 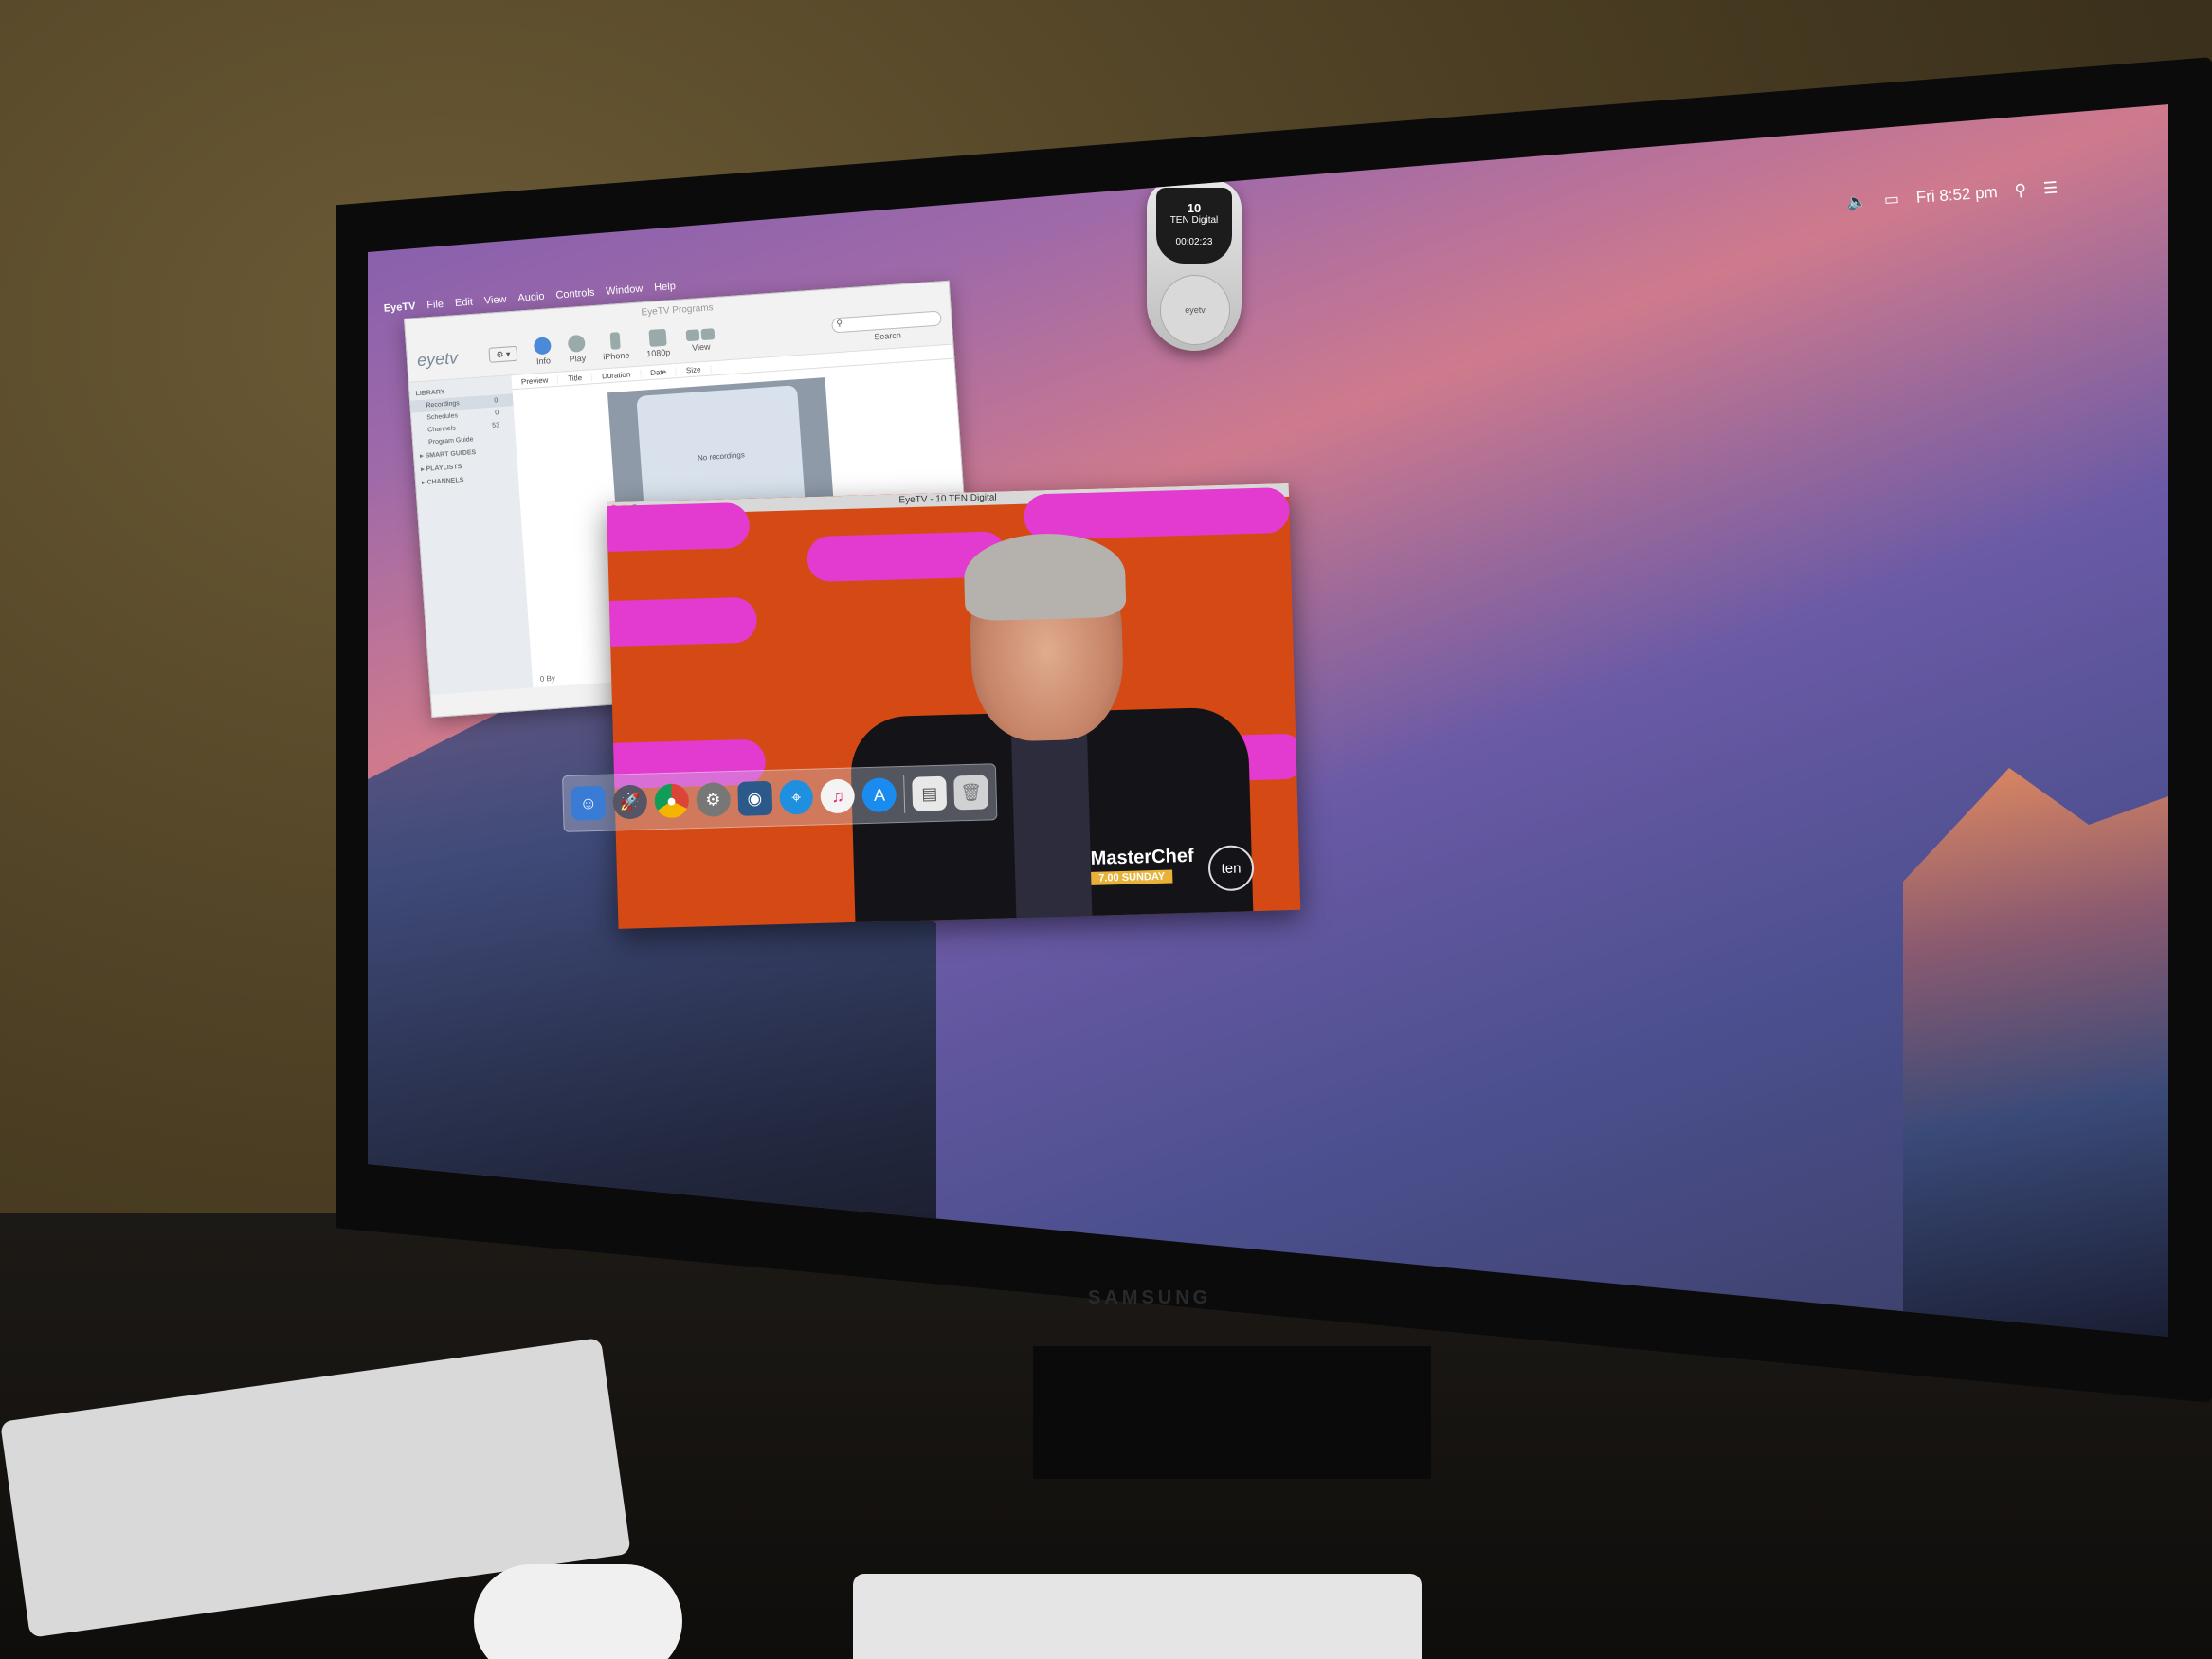 I want to click on section-label: SMART GUIDES, so click(x=451, y=454).